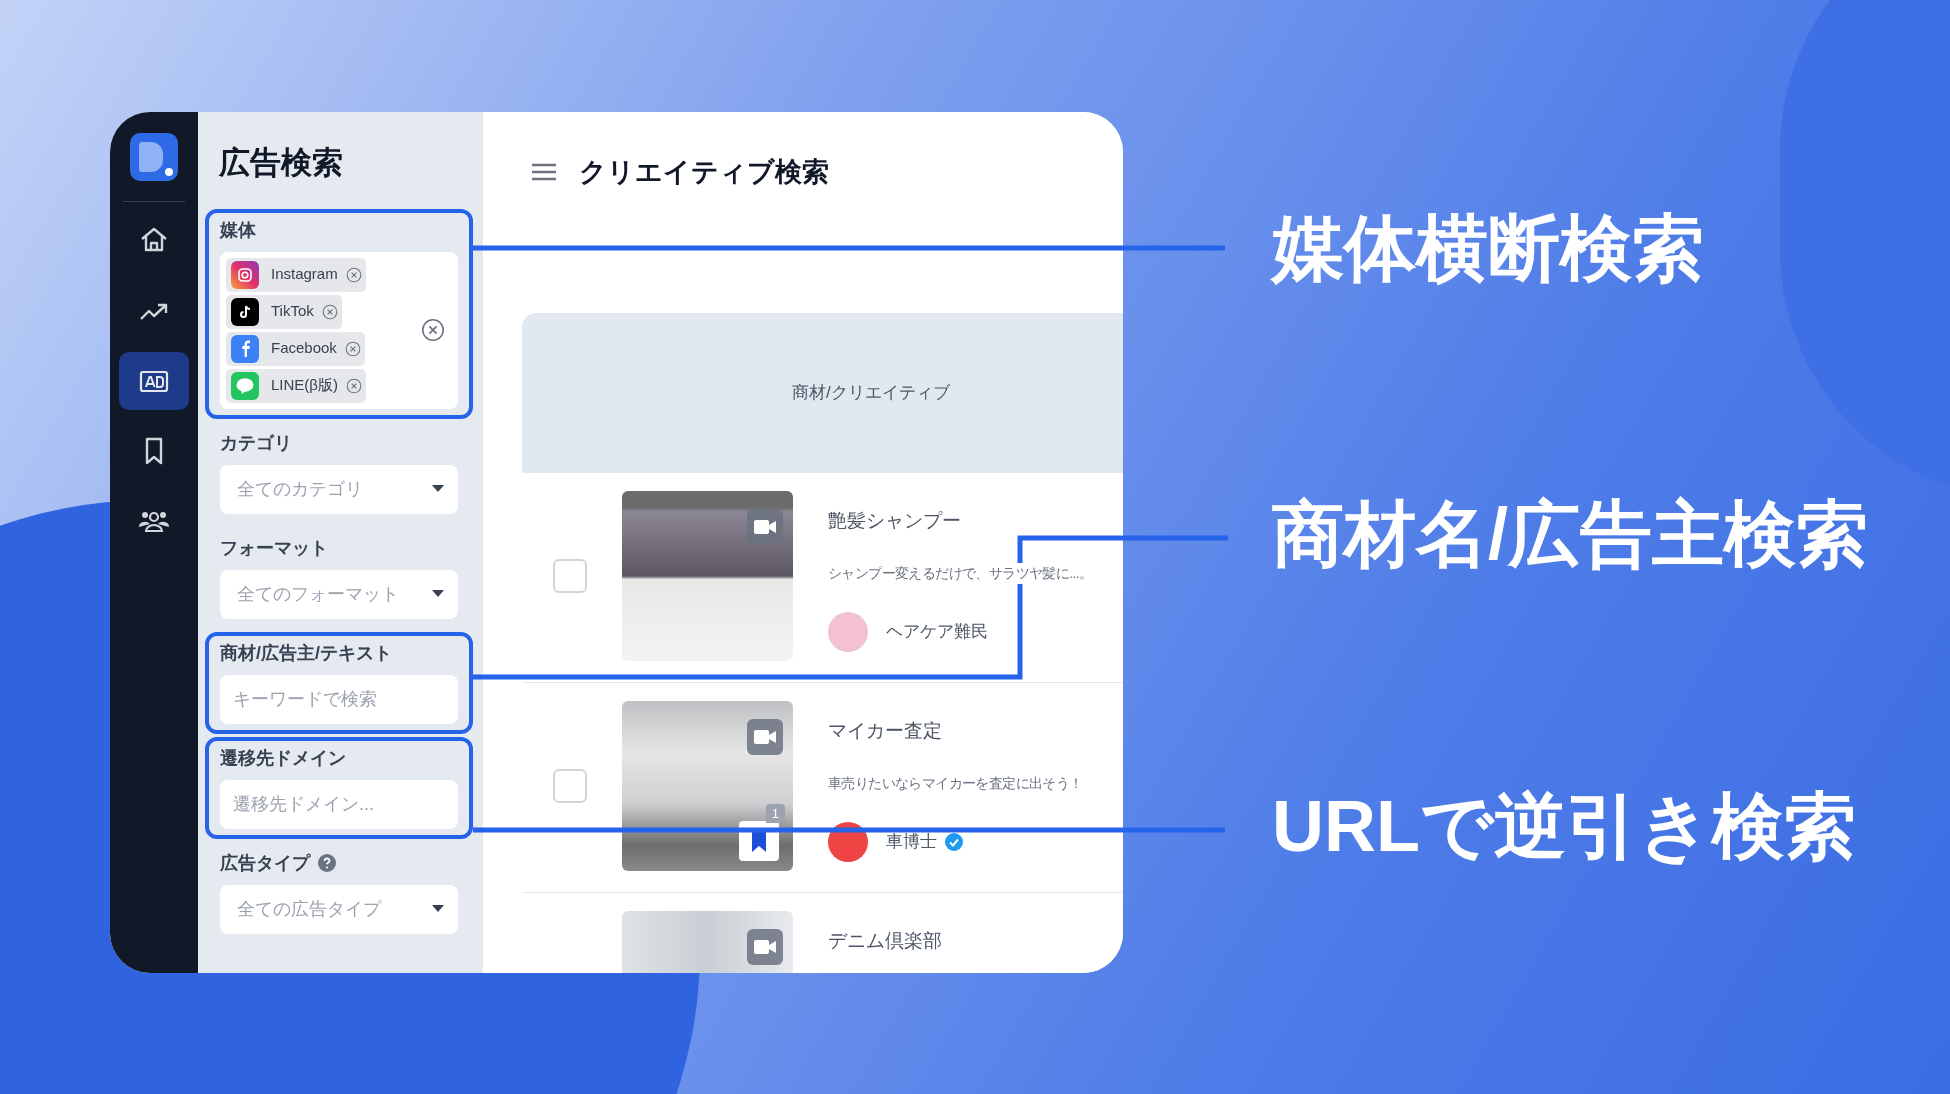 The height and width of the screenshot is (1094, 1950). Describe the element at coordinates (318, 594) in the screenshot. I see `dropdown-placeholder: 全てのフォーマット` at that location.